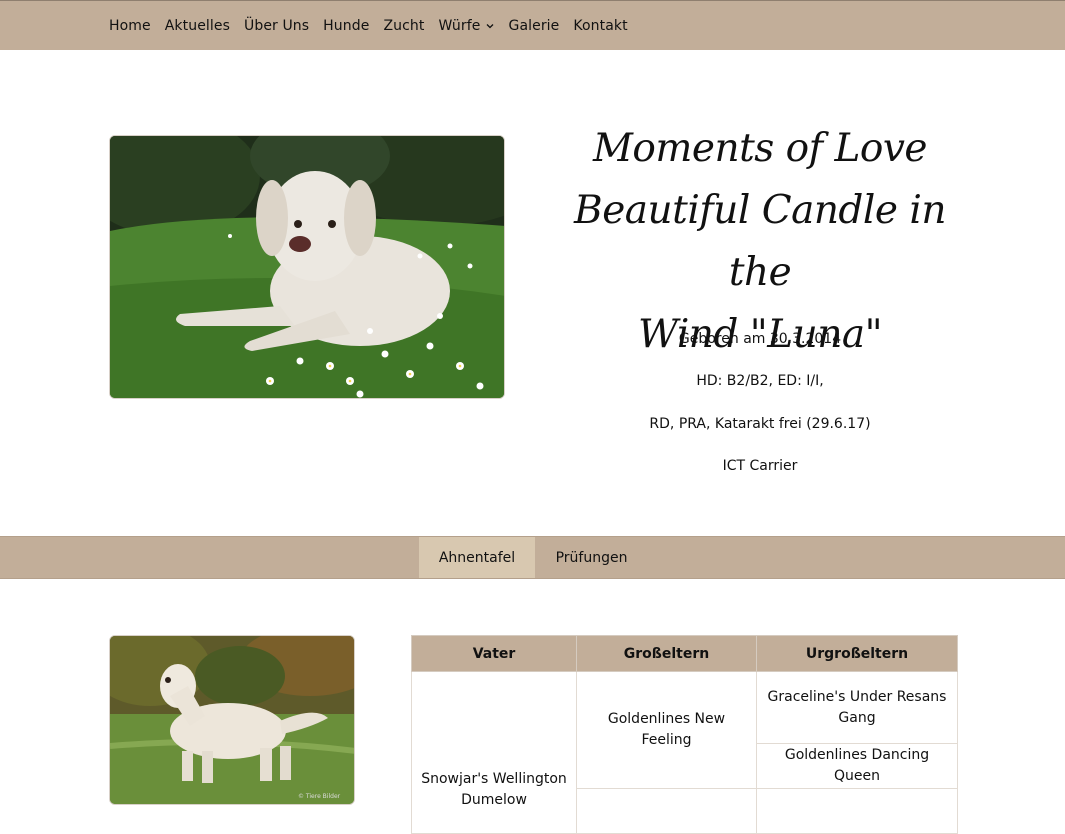 This screenshot has width=1065, height=834. What do you see at coordinates (666, 811) in the screenshot?
I see `grandparent-cell-empty` at bounding box center [666, 811].